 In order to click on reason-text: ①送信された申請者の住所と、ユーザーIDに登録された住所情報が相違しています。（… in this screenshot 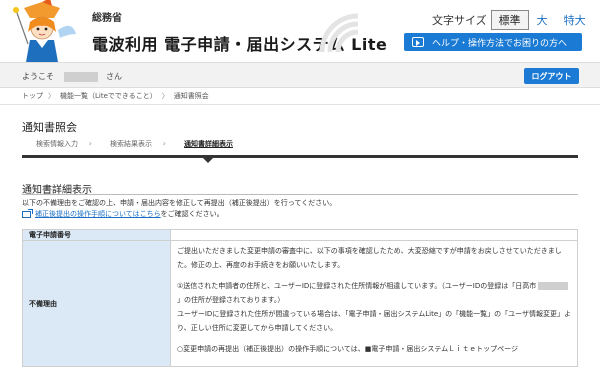, I will do `click(357, 286)`.